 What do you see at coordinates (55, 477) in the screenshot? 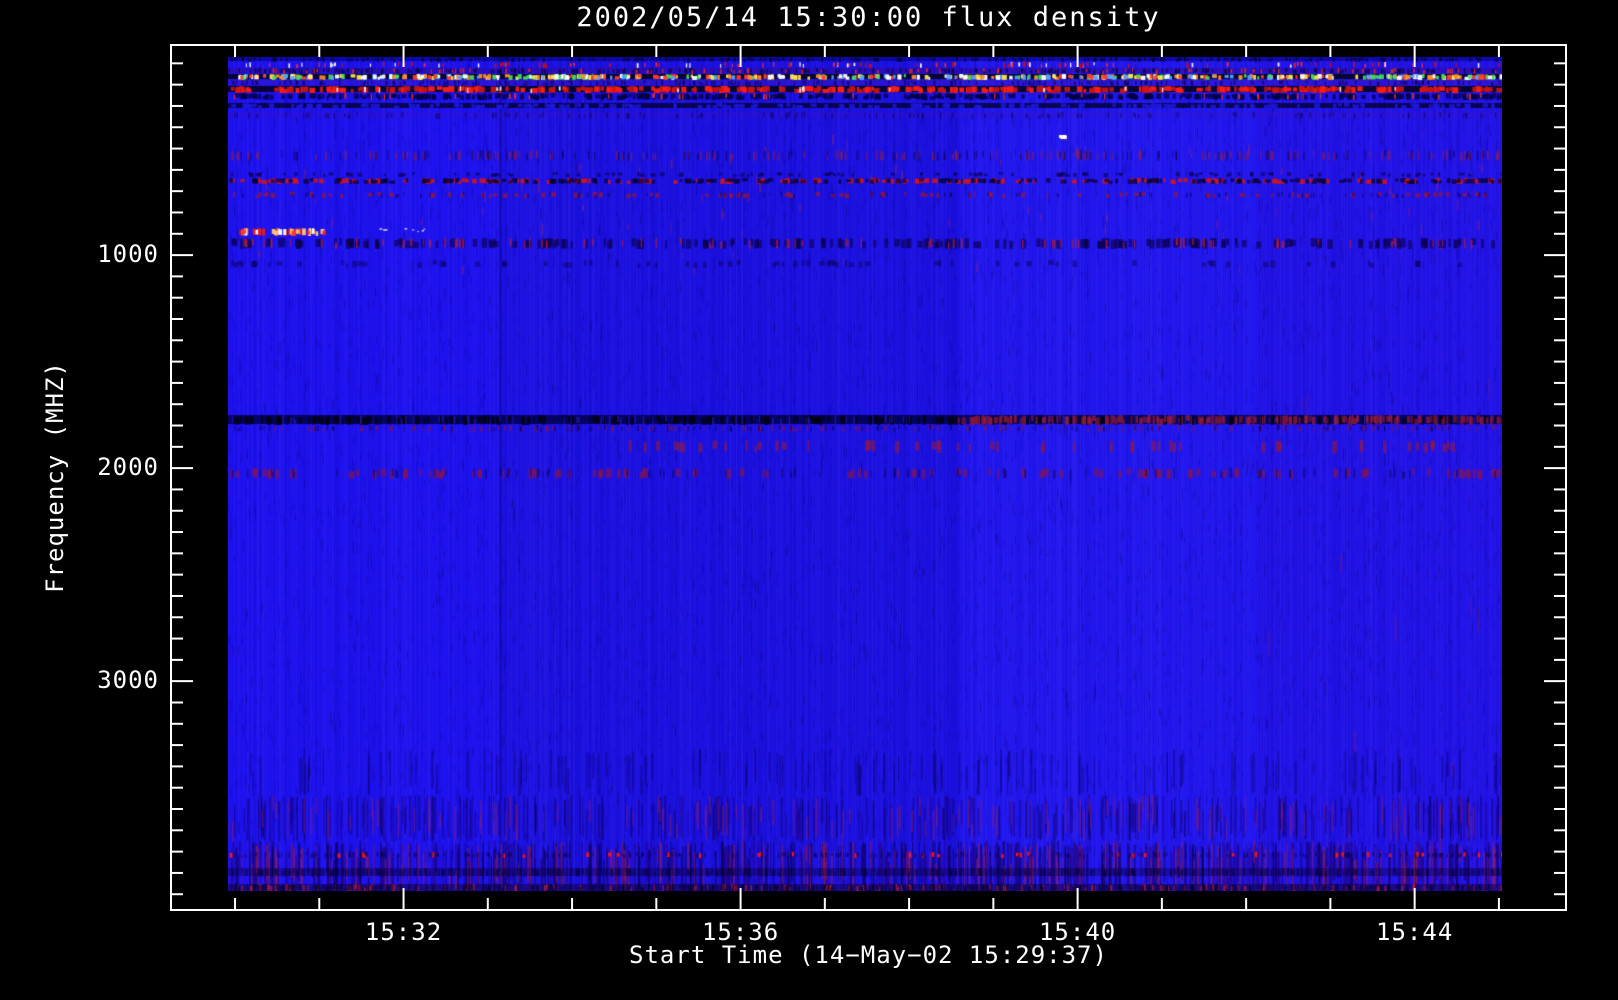
I see `y-axis-label: Frequency (MHZ)` at bounding box center [55, 477].